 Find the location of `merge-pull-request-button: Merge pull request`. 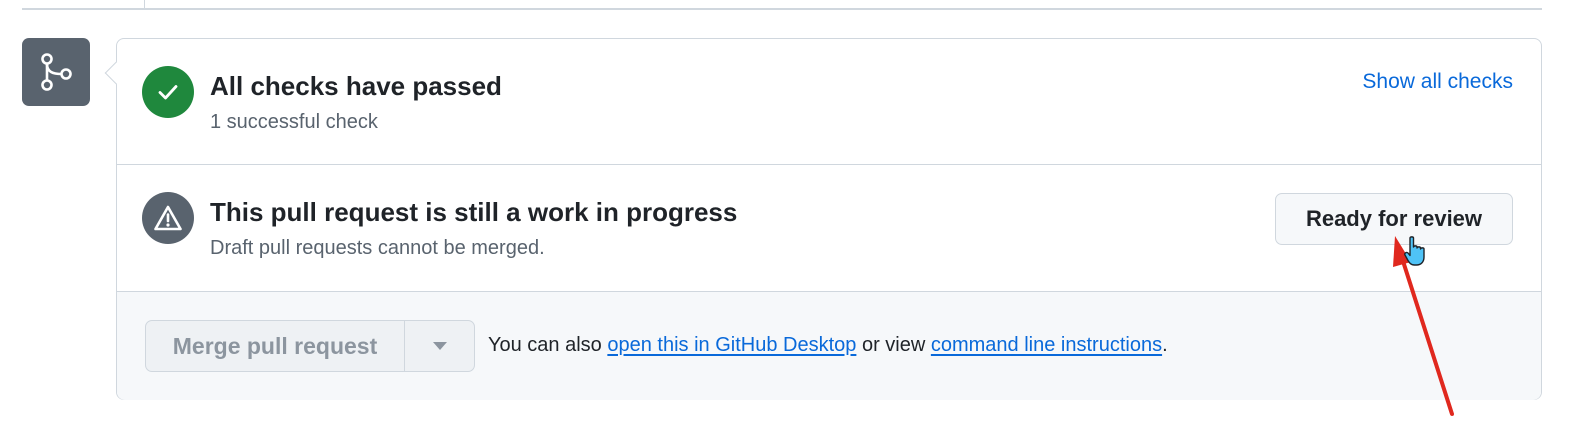

merge-pull-request-button: Merge pull request is located at coordinates (275, 346).